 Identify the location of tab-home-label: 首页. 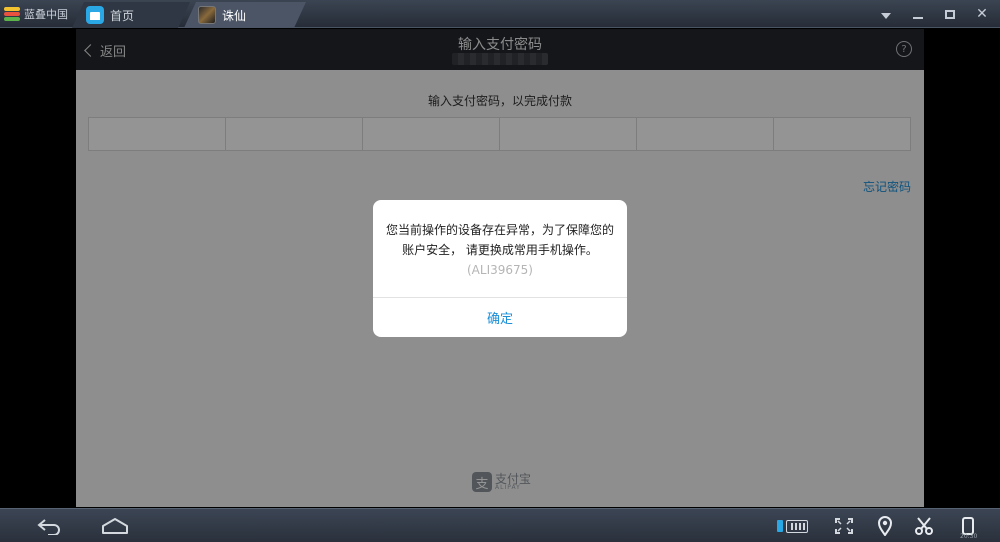
(122, 15).